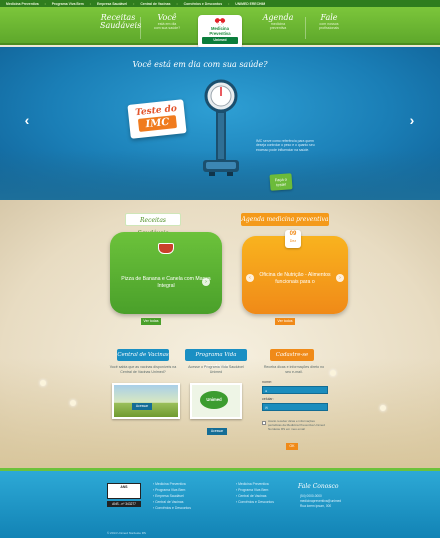 This screenshot has height=538, width=440. Describe the element at coordinates (124, 491) in the screenshot. I see `ans-logo: ANS` at that location.